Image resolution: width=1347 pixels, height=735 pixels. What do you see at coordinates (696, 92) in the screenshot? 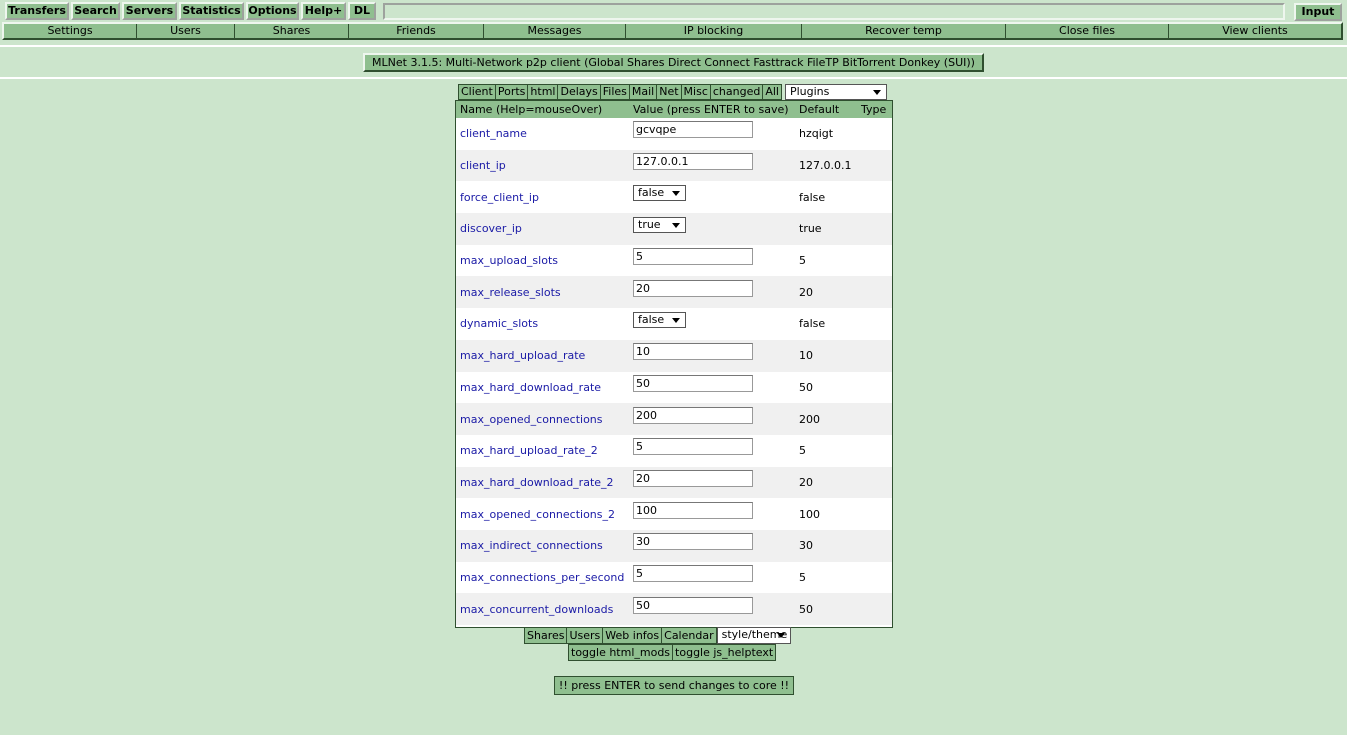
I see `tab-misc: Misc` at bounding box center [696, 92].